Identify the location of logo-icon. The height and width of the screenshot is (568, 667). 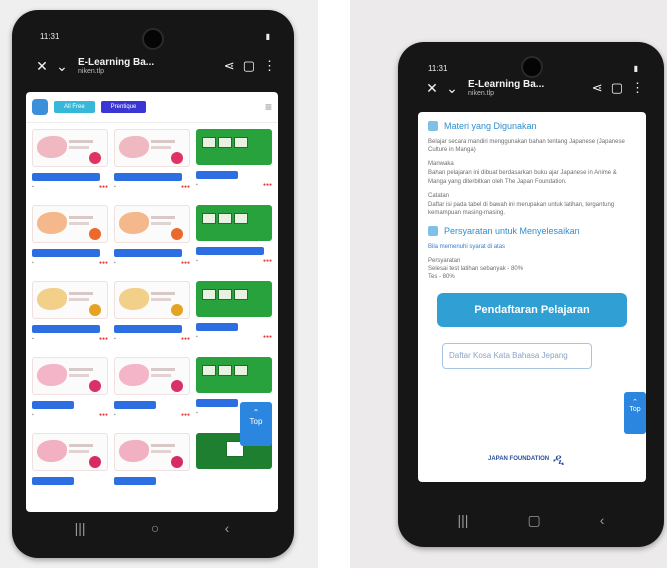
(40, 107).